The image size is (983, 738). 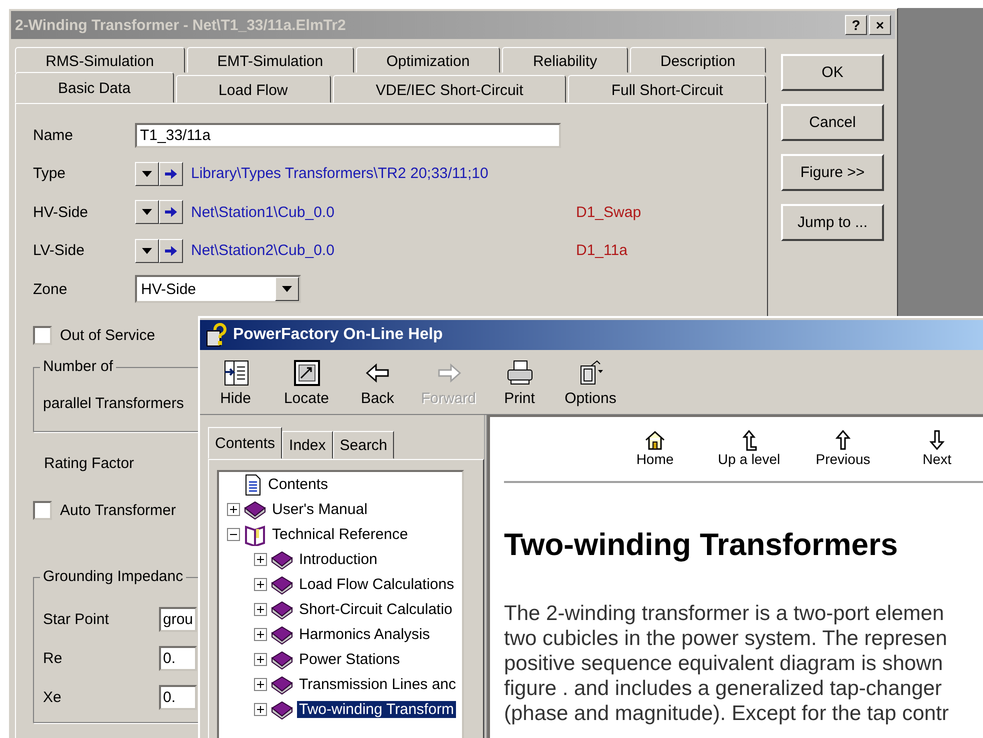 I want to click on tab: Basic Data, so click(x=94, y=87).